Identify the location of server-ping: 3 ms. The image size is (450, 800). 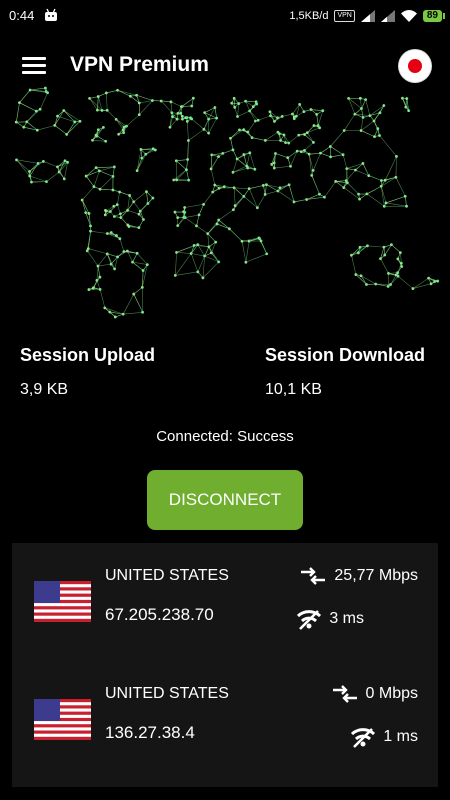
(330, 619).